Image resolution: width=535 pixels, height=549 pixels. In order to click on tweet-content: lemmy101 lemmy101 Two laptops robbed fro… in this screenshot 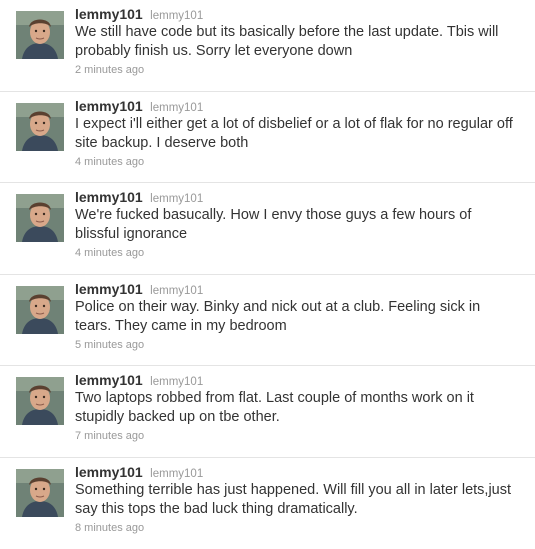, I will do `click(297, 407)`.